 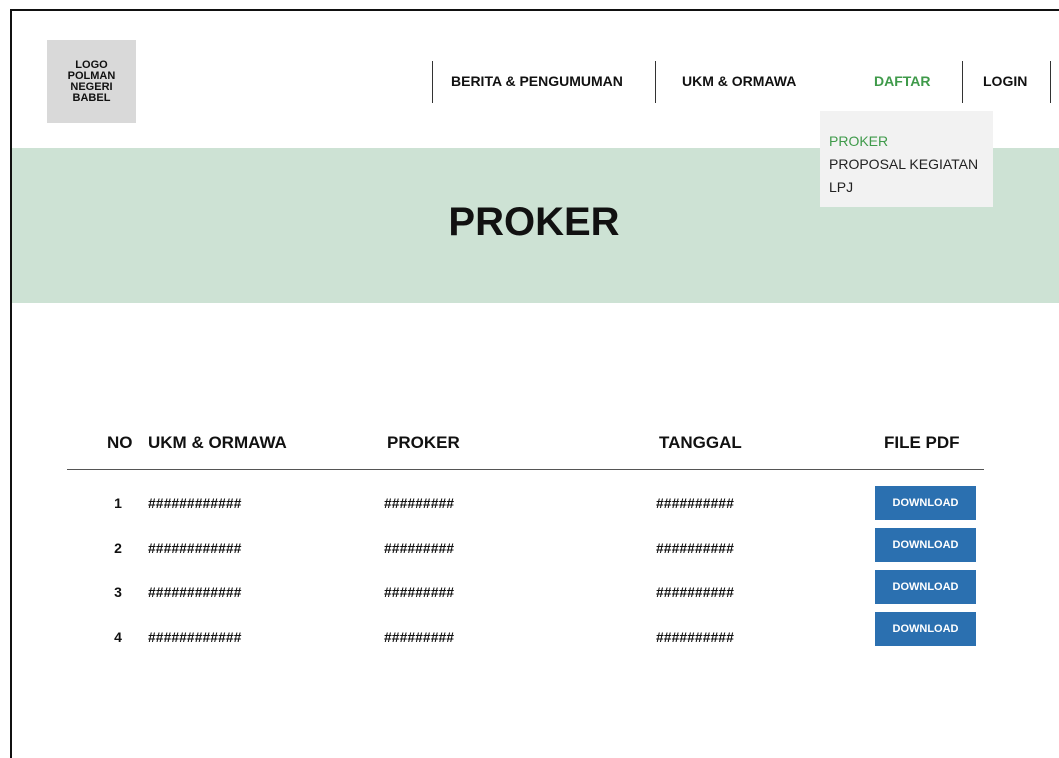 I want to click on dropdown-item-proposal-kegiatan: PROPOSAL KEGIATAN, so click(x=911, y=164).